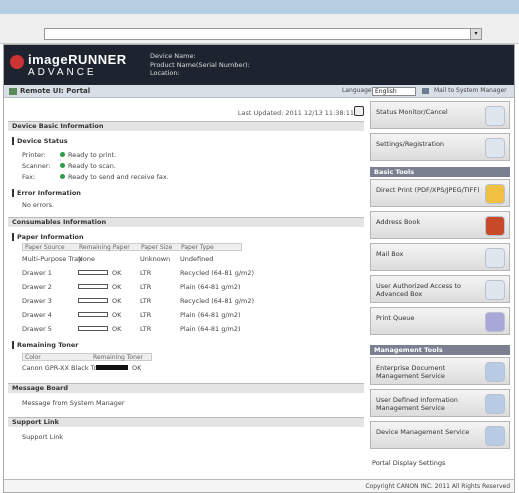 The width and height of the screenshot is (519, 493). Describe the element at coordinates (495, 404) in the screenshot. I see `user-info-mgmt-icon` at that location.